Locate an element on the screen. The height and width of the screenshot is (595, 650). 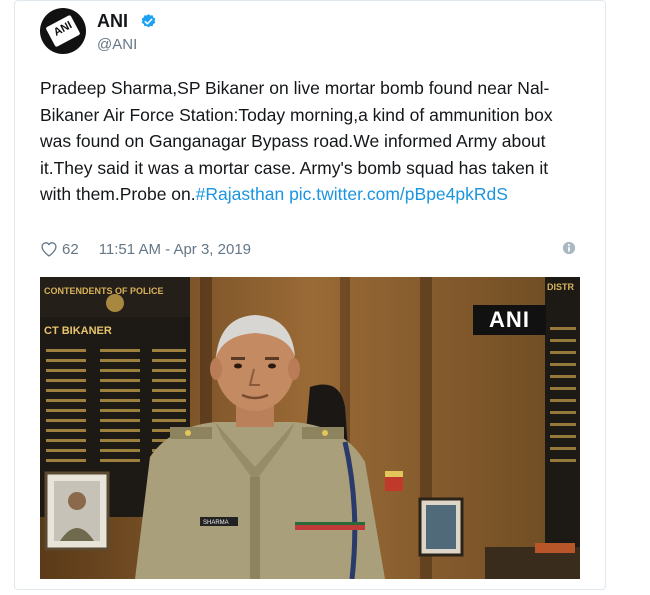
tweet-meta: 62 11:51 AM - Apr 3, 2019 is located at coordinates (145, 249).